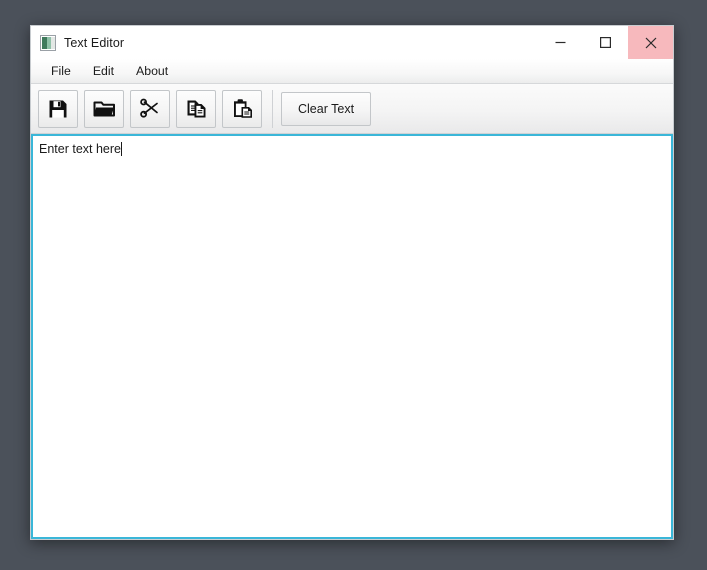 Image resolution: width=707 pixels, height=570 pixels. I want to click on maximize-icon, so click(605, 42).